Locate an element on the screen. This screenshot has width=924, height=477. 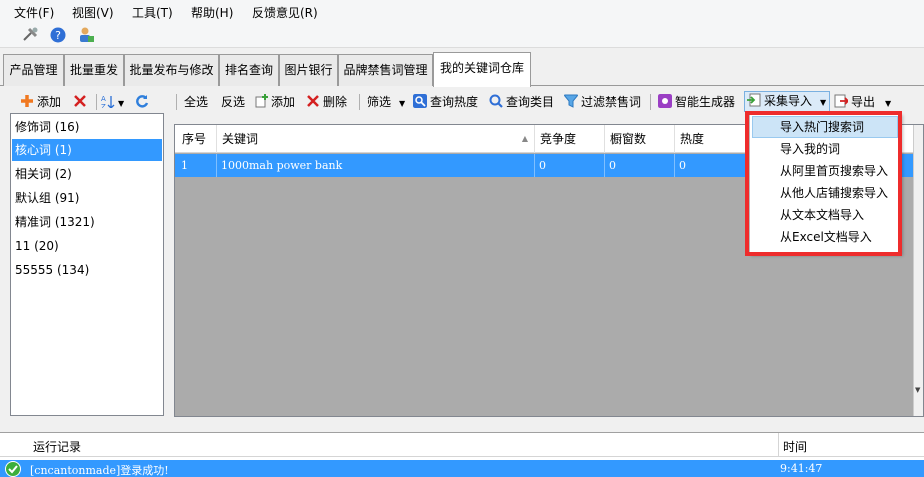
refresh-button is located at coordinates (143, 102).